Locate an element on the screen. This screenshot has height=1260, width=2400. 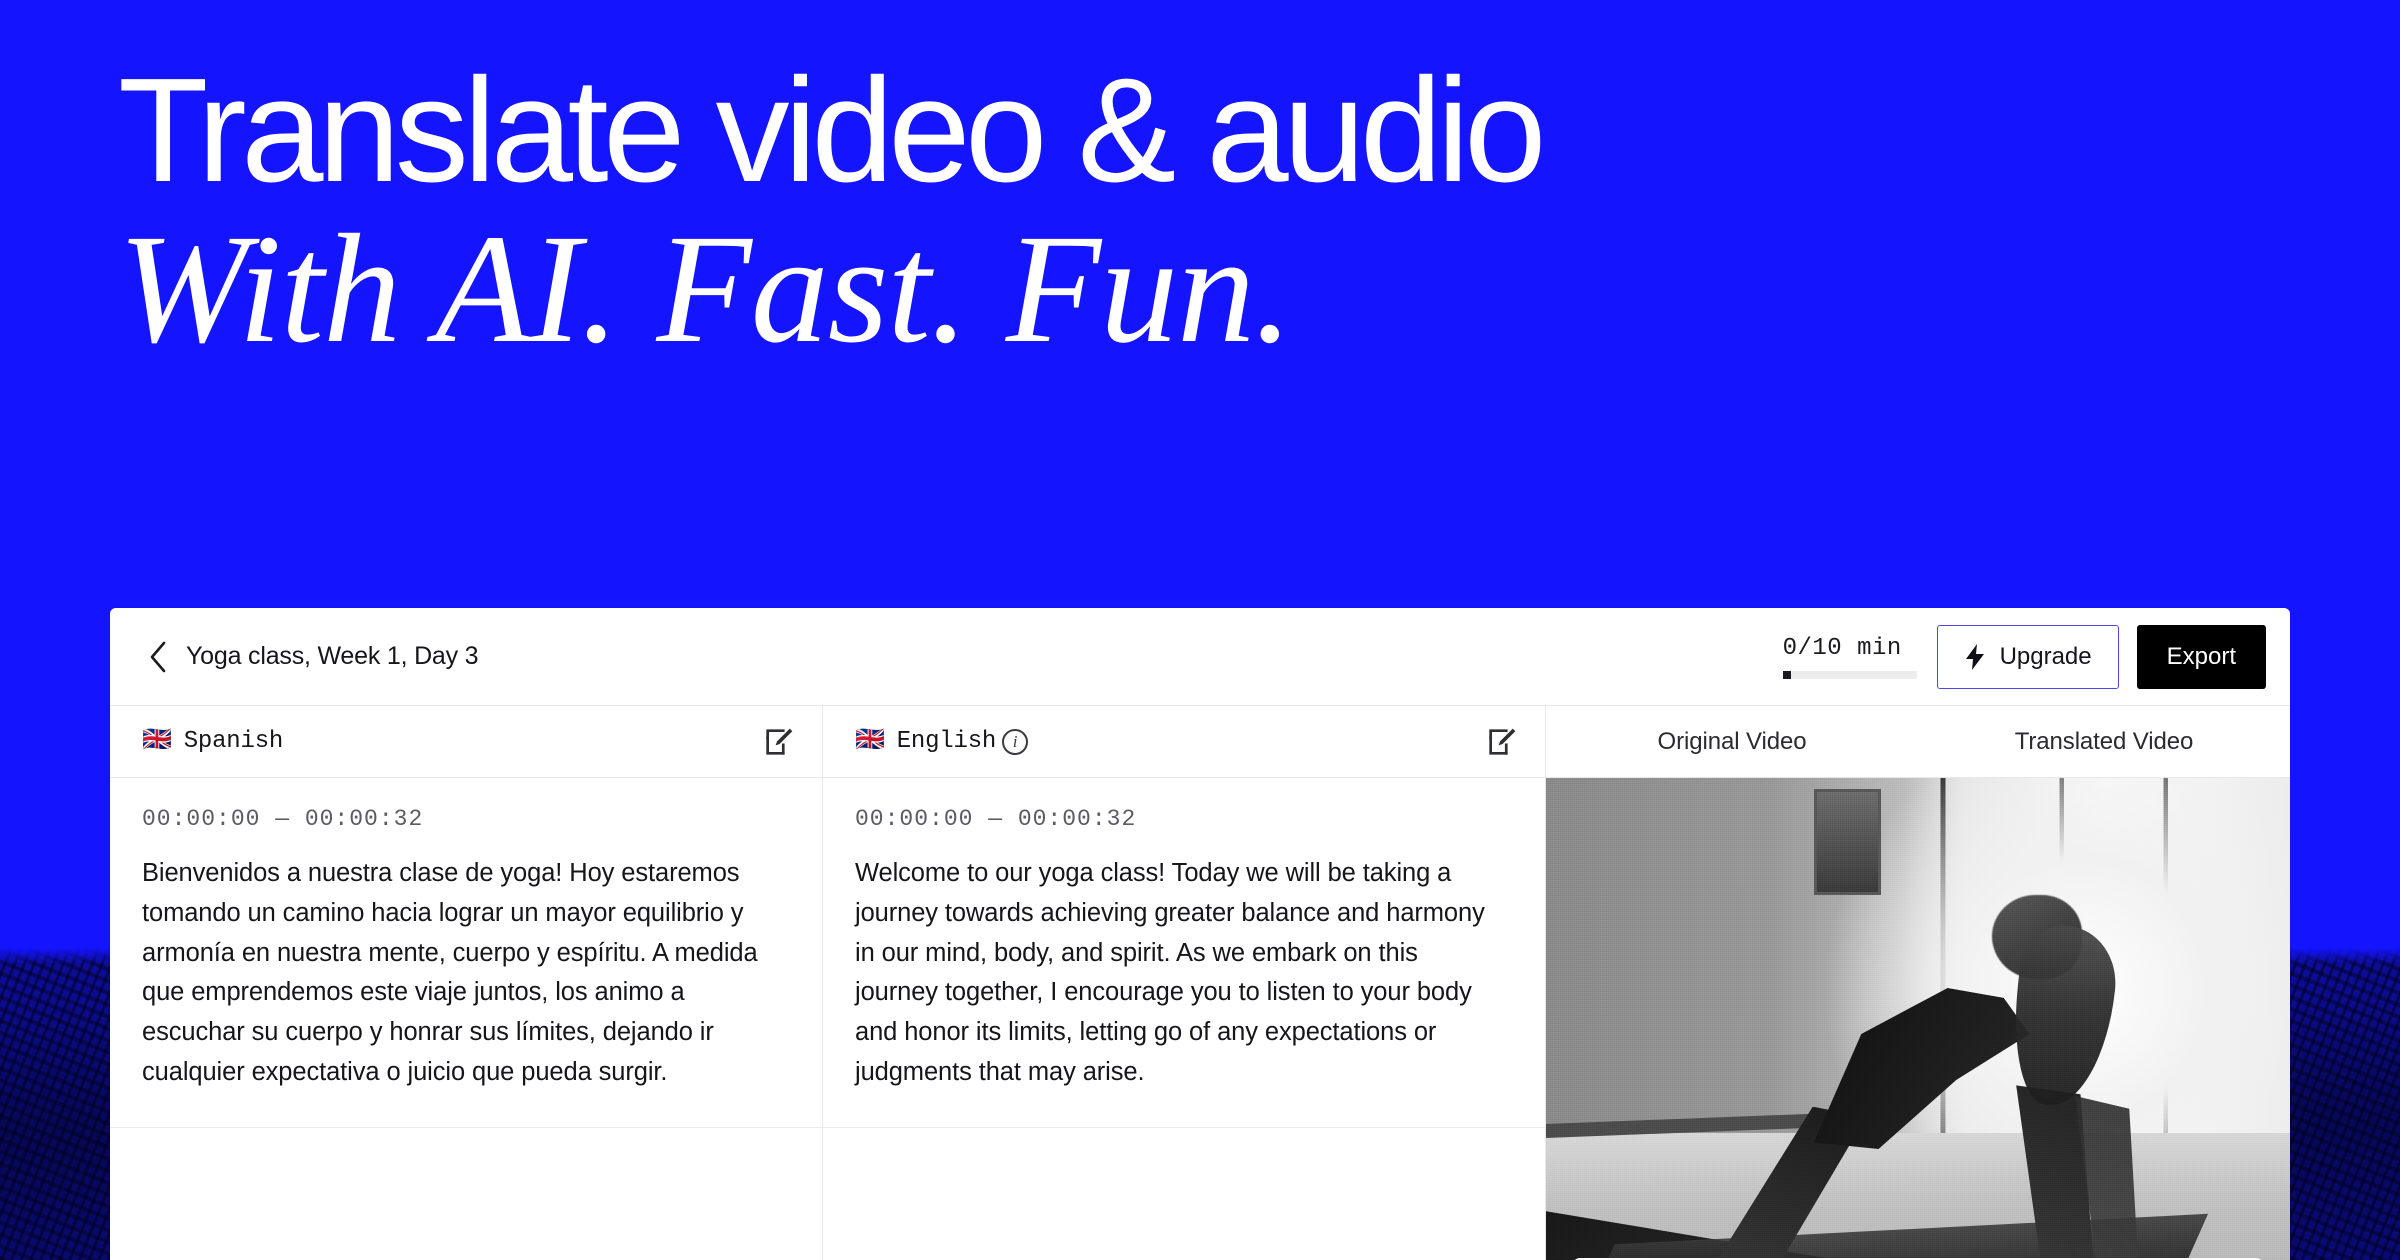
video-preview is located at coordinates (1918, 1019).